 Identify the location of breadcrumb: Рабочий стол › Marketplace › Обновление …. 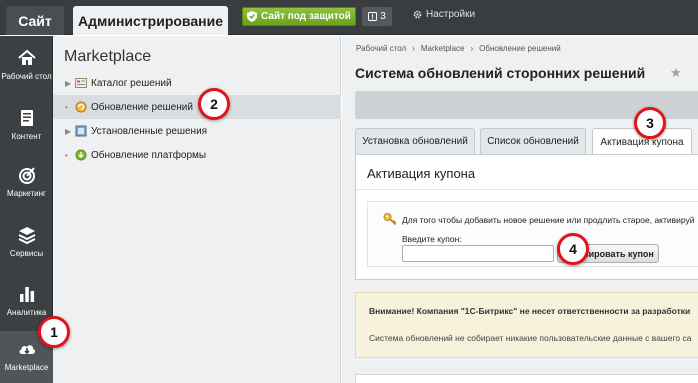
(458, 48).